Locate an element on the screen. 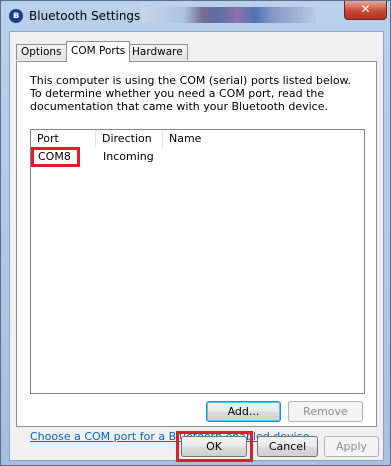 Image resolution: width=391 pixels, height=466 pixels. list-header: Port Direction Name is located at coordinates (197, 139).